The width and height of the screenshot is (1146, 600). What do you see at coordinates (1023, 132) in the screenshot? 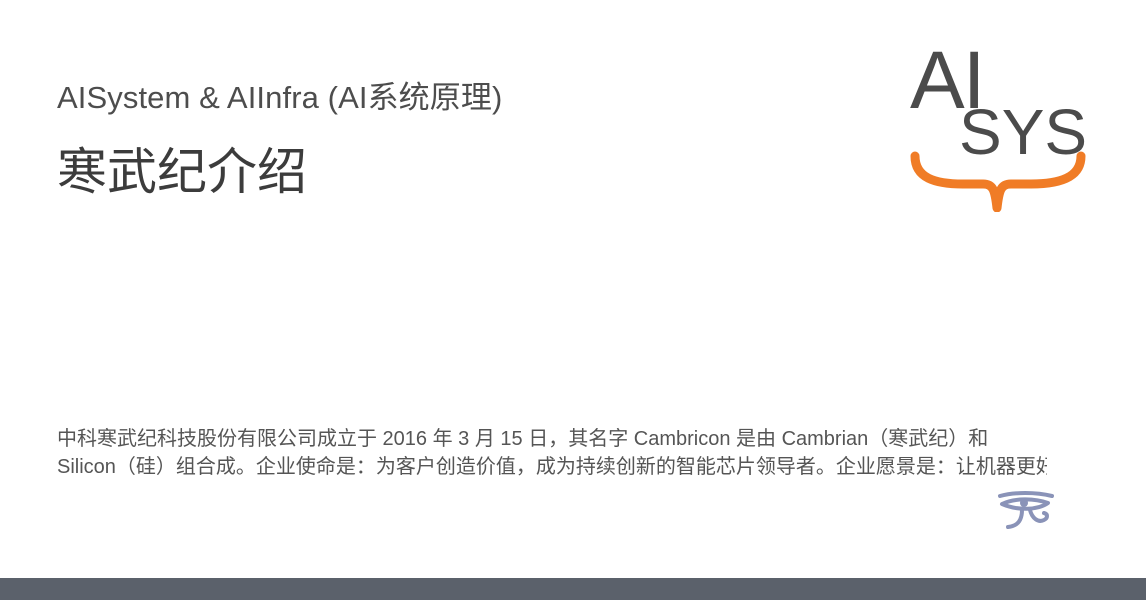
I see `logo-text-sys: SYS` at bounding box center [1023, 132].